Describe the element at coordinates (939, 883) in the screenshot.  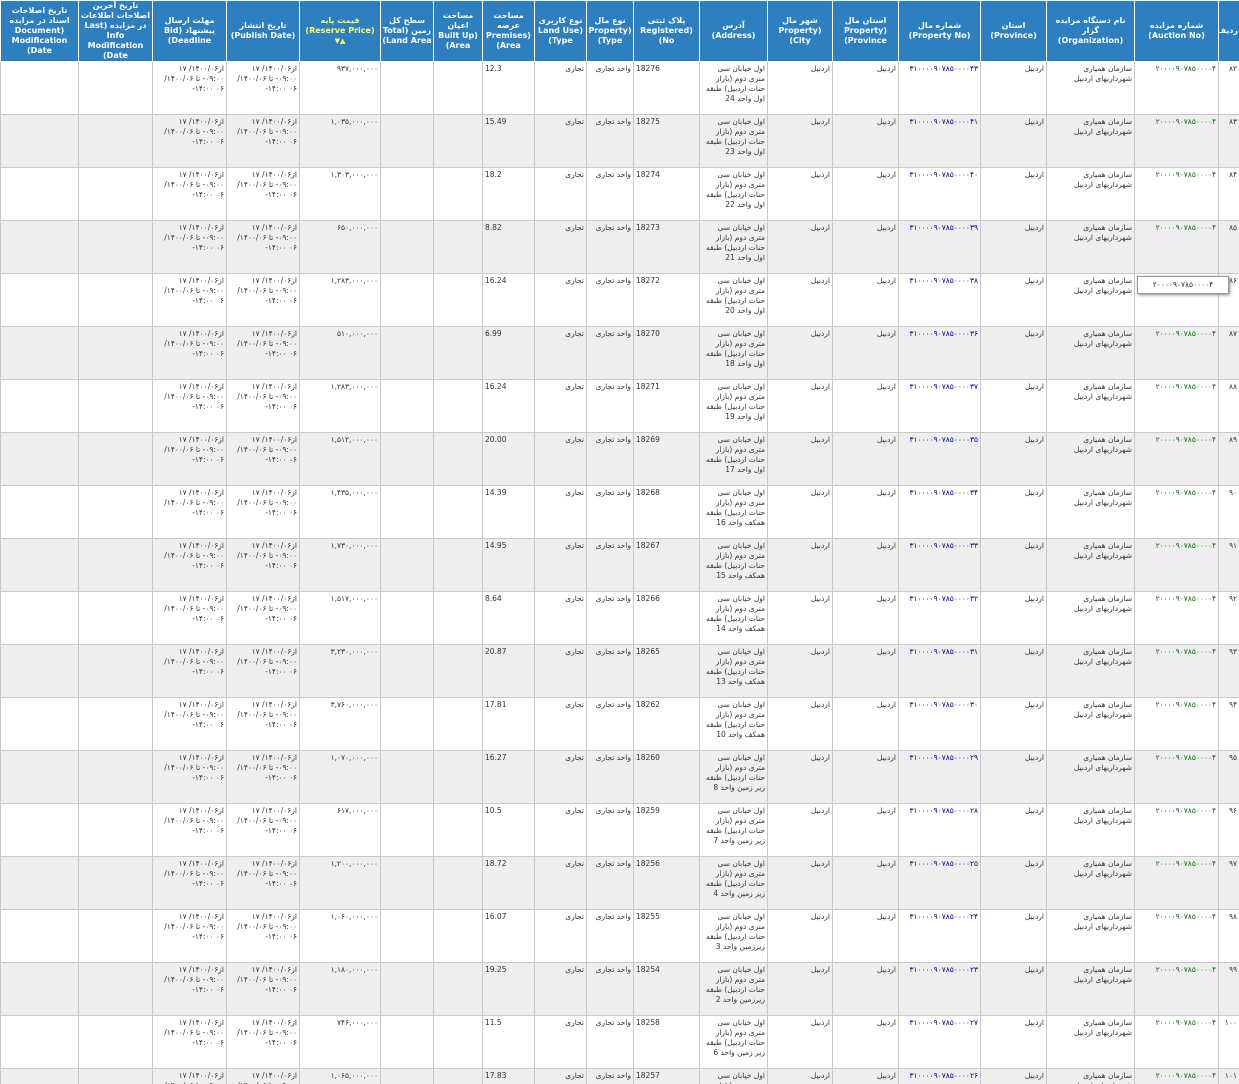
I see `cell-property-no: ۳۱۰۰۰۰۹۰۷۸۵۰۰۰۰۲۵` at that location.